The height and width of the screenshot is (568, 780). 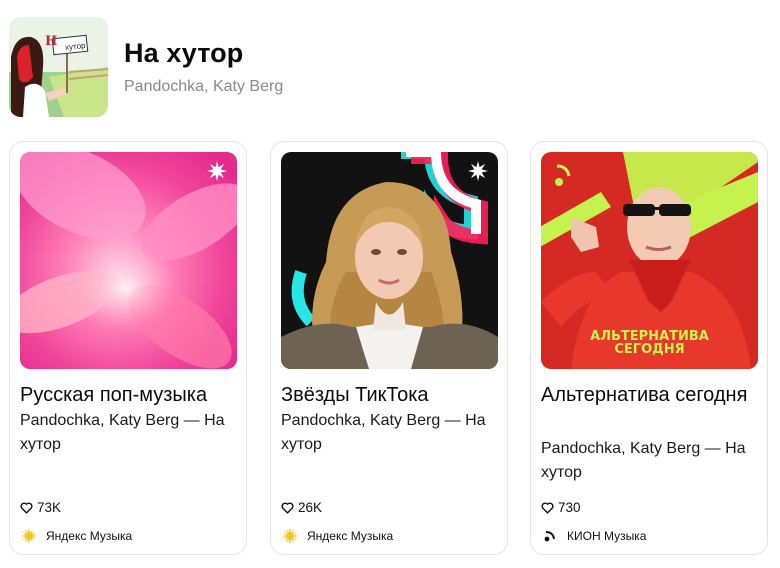 What do you see at coordinates (649, 260) in the screenshot?
I see `playlist-cover: АЛЬТЕРНАТИВА СЕГОДНЯ` at bounding box center [649, 260].